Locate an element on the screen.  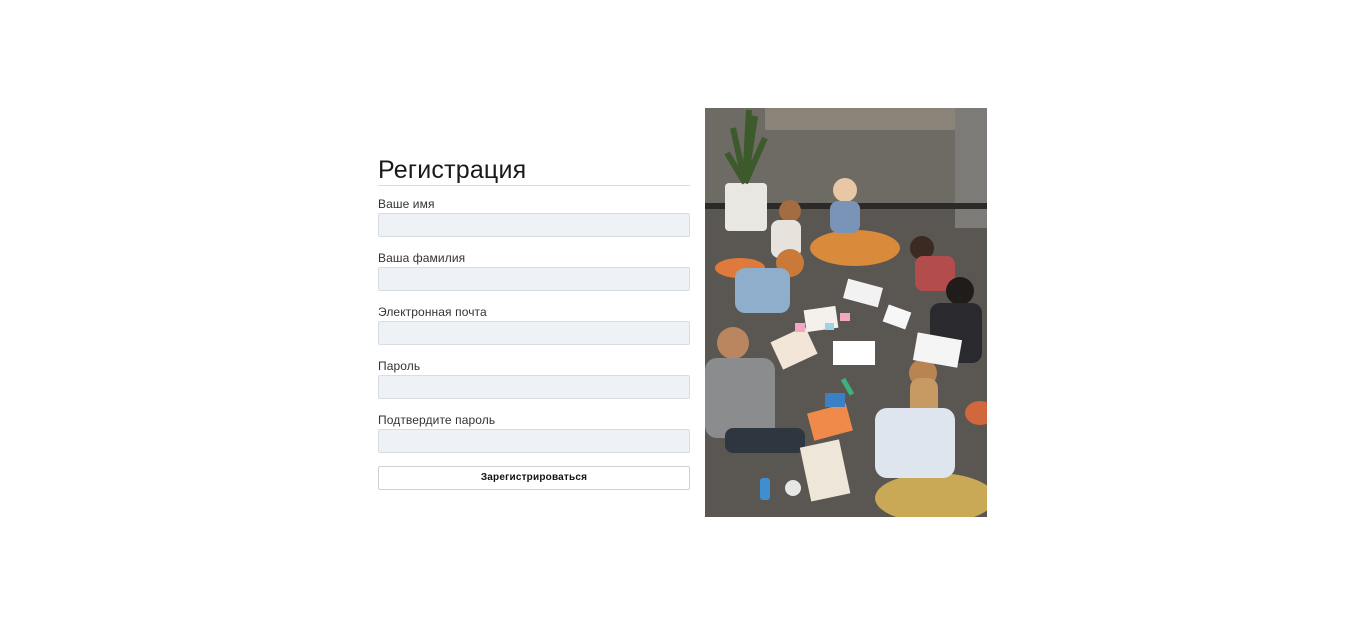
title-divider is located at coordinates (534, 185).